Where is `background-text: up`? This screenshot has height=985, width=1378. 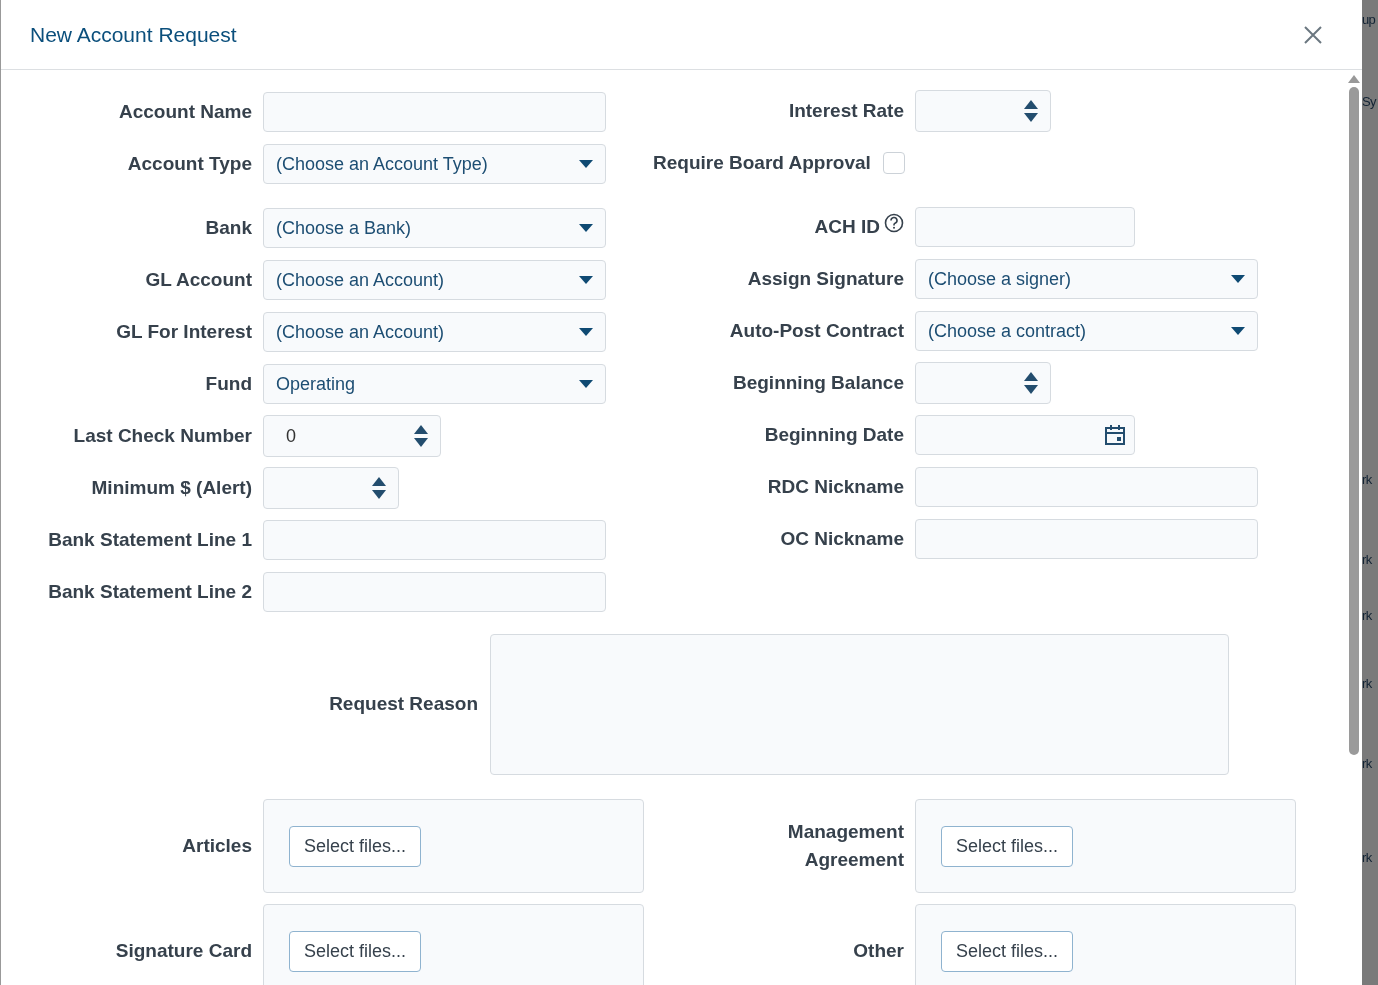
background-text: up is located at coordinates (1369, 20).